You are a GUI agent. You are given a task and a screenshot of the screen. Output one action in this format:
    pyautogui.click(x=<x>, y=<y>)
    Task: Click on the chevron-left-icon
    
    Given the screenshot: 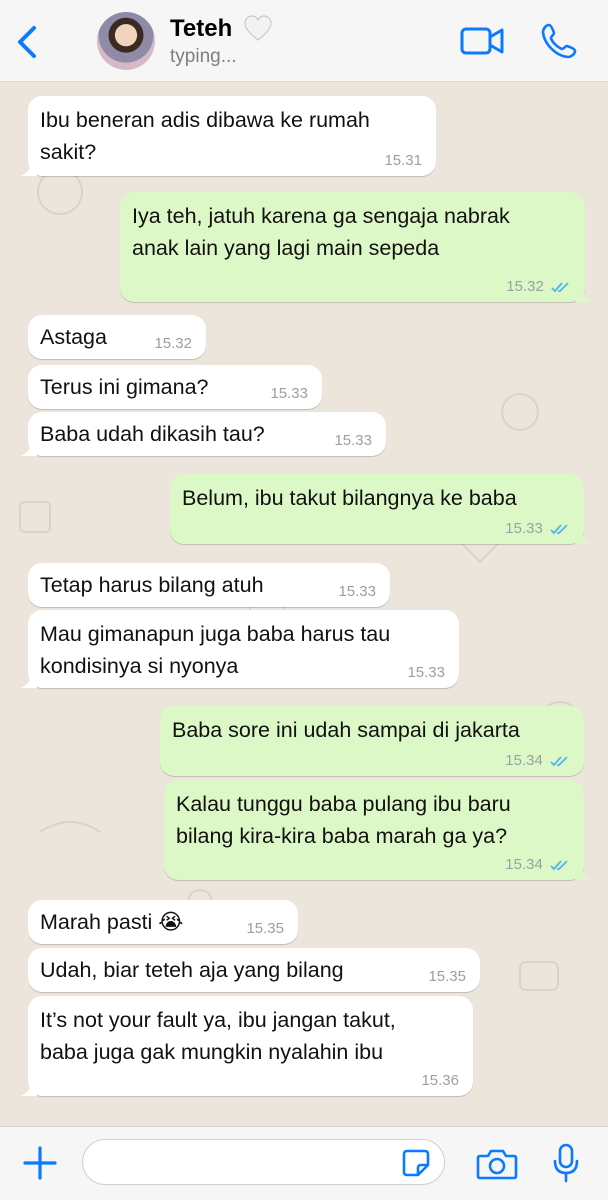 What is the action you would take?
    pyautogui.click(x=28, y=42)
    